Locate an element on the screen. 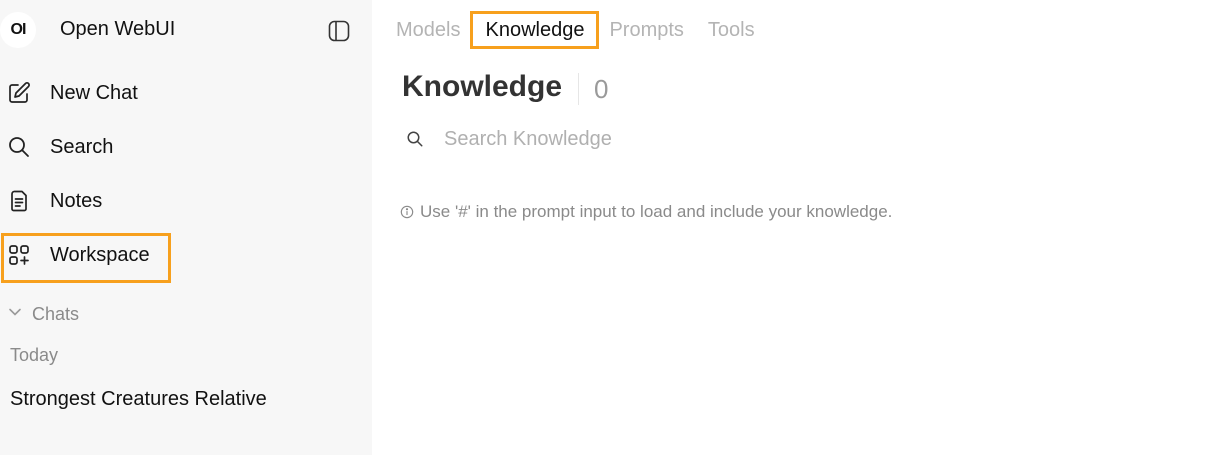  tab-tools: Tools is located at coordinates (731, 30).